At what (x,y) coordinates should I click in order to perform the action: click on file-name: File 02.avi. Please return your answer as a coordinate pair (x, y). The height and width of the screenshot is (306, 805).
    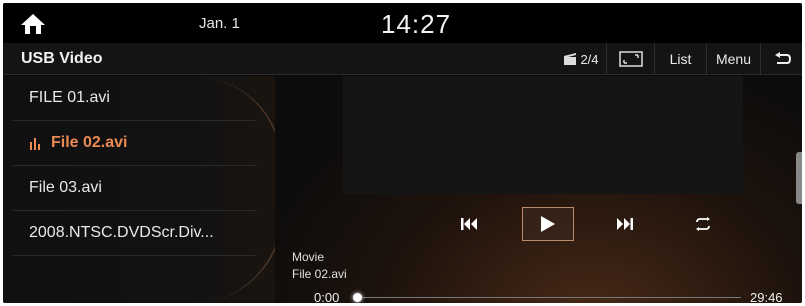
    Looking at the image, I should click on (89, 142).